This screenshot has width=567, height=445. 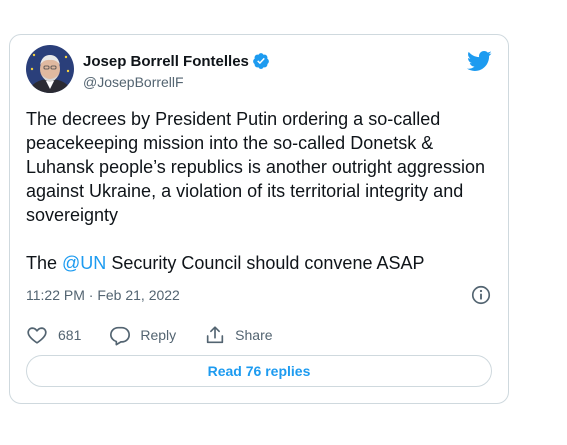 What do you see at coordinates (166, 61) in the screenshot?
I see `author-name: Josep Borrell Fontelles` at bounding box center [166, 61].